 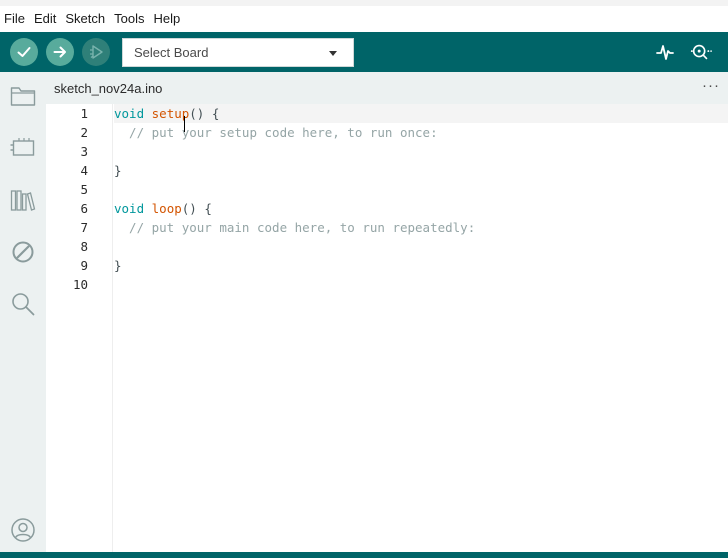 I want to click on debug-icon, so click(x=96, y=52).